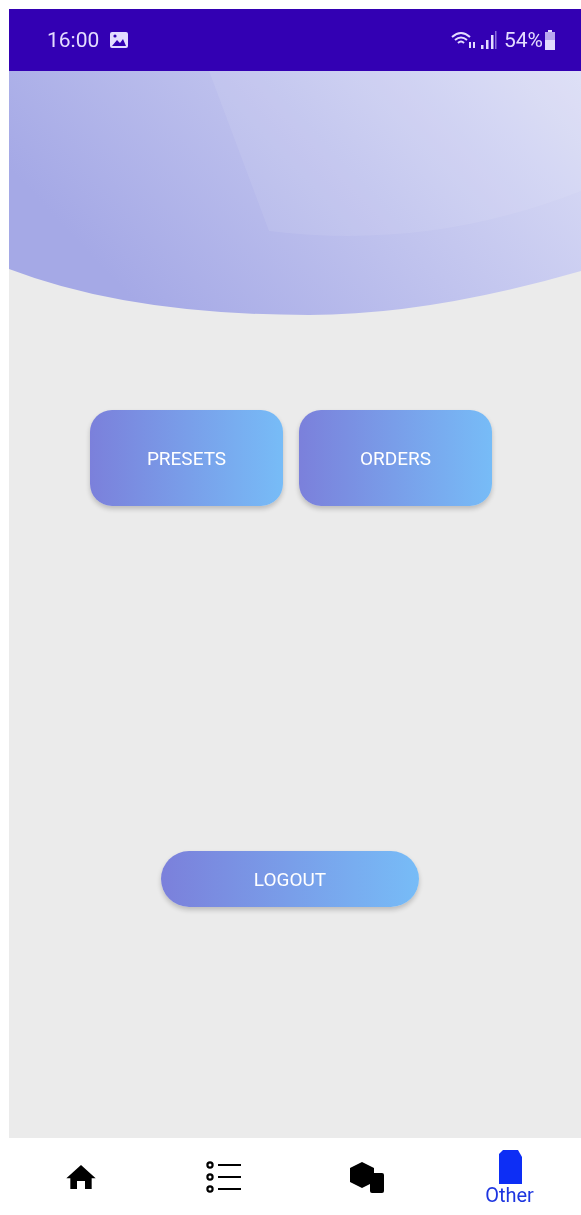 The width and height of the screenshot is (581, 1215). What do you see at coordinates (509, 1176) in the screenshot?
I see `nav-tab: Other` at bounding box center [509, 1176].